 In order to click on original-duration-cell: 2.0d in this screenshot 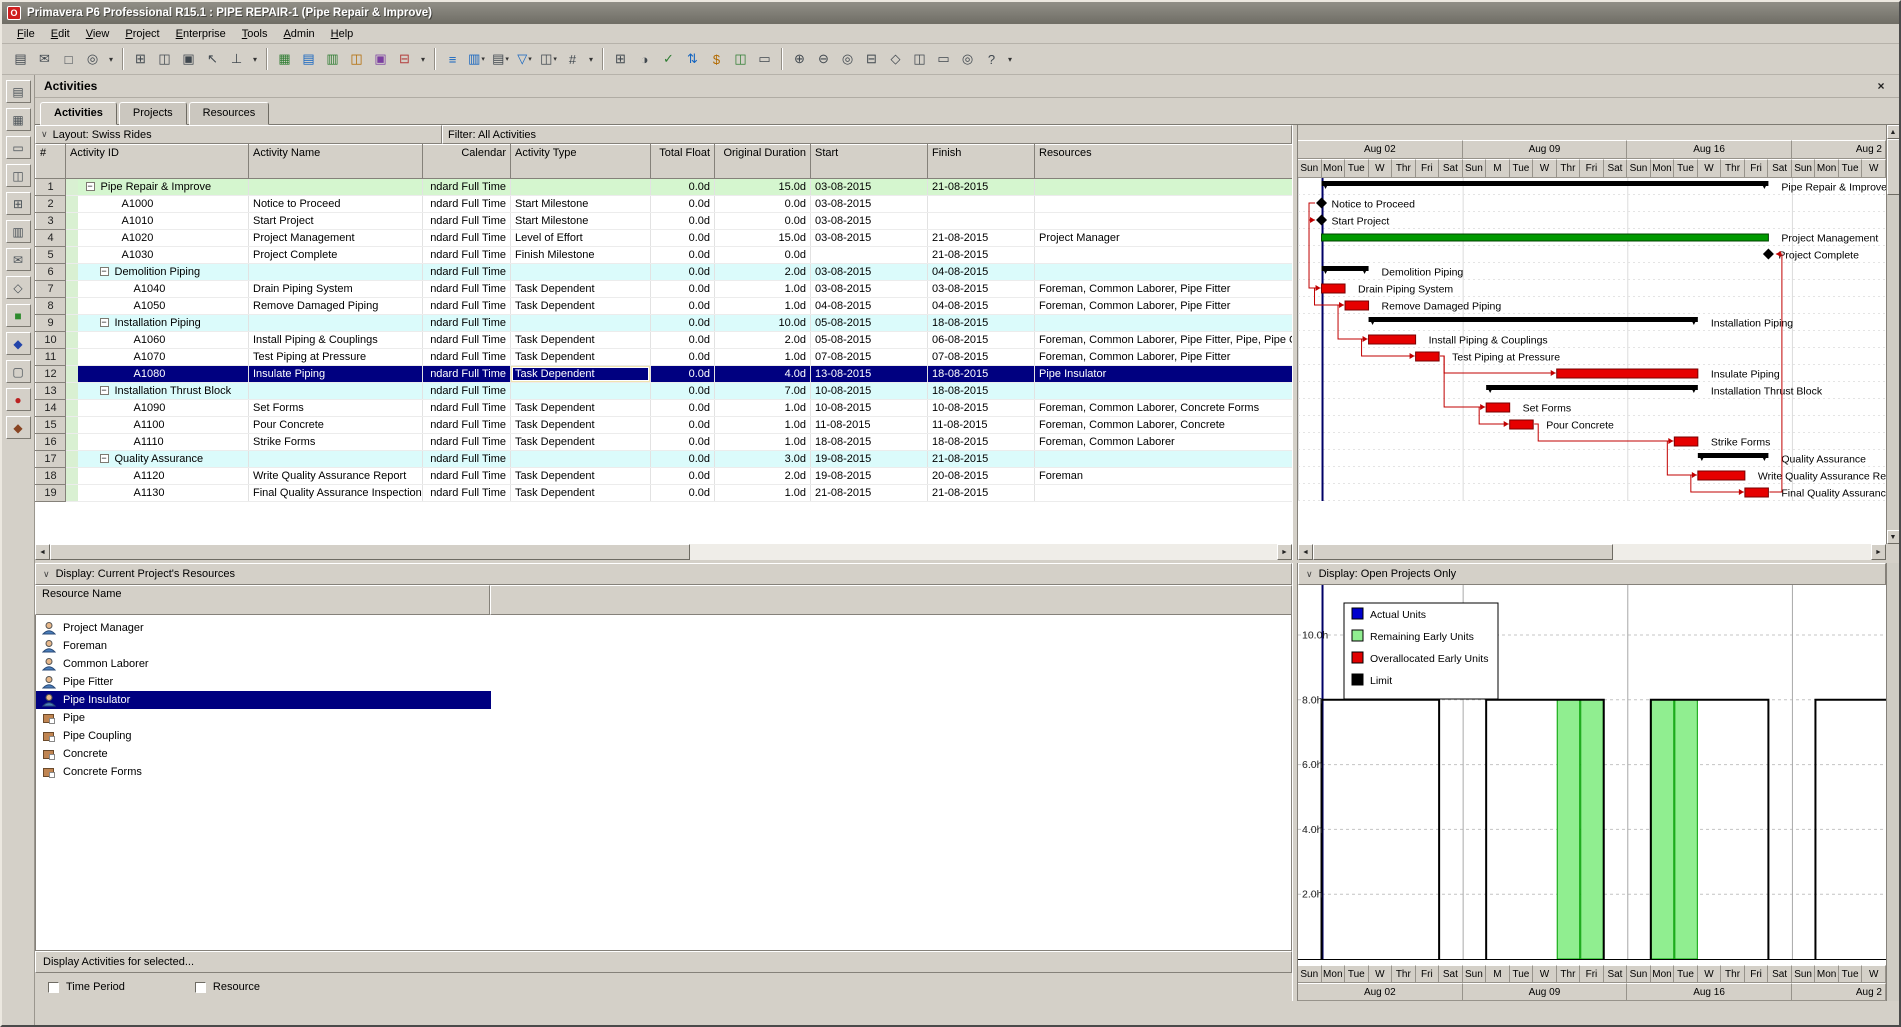, I will do `click(762, 272)`.